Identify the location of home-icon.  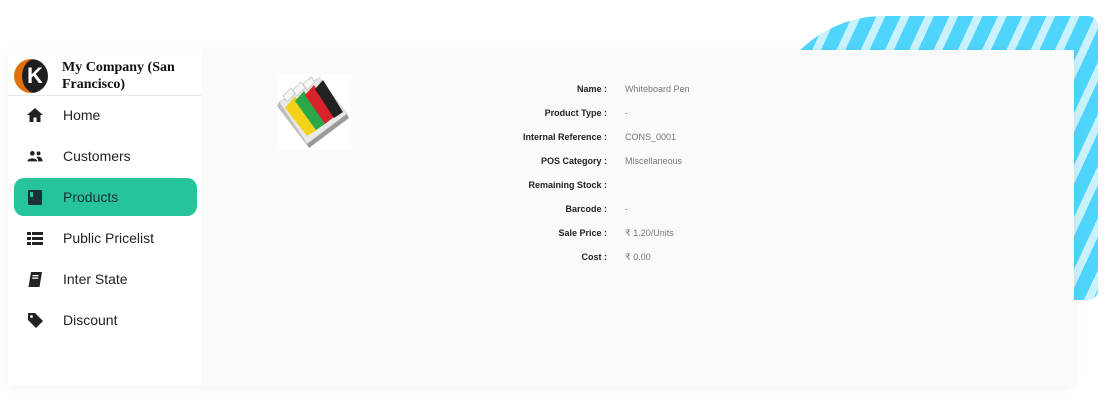
(35, 115).